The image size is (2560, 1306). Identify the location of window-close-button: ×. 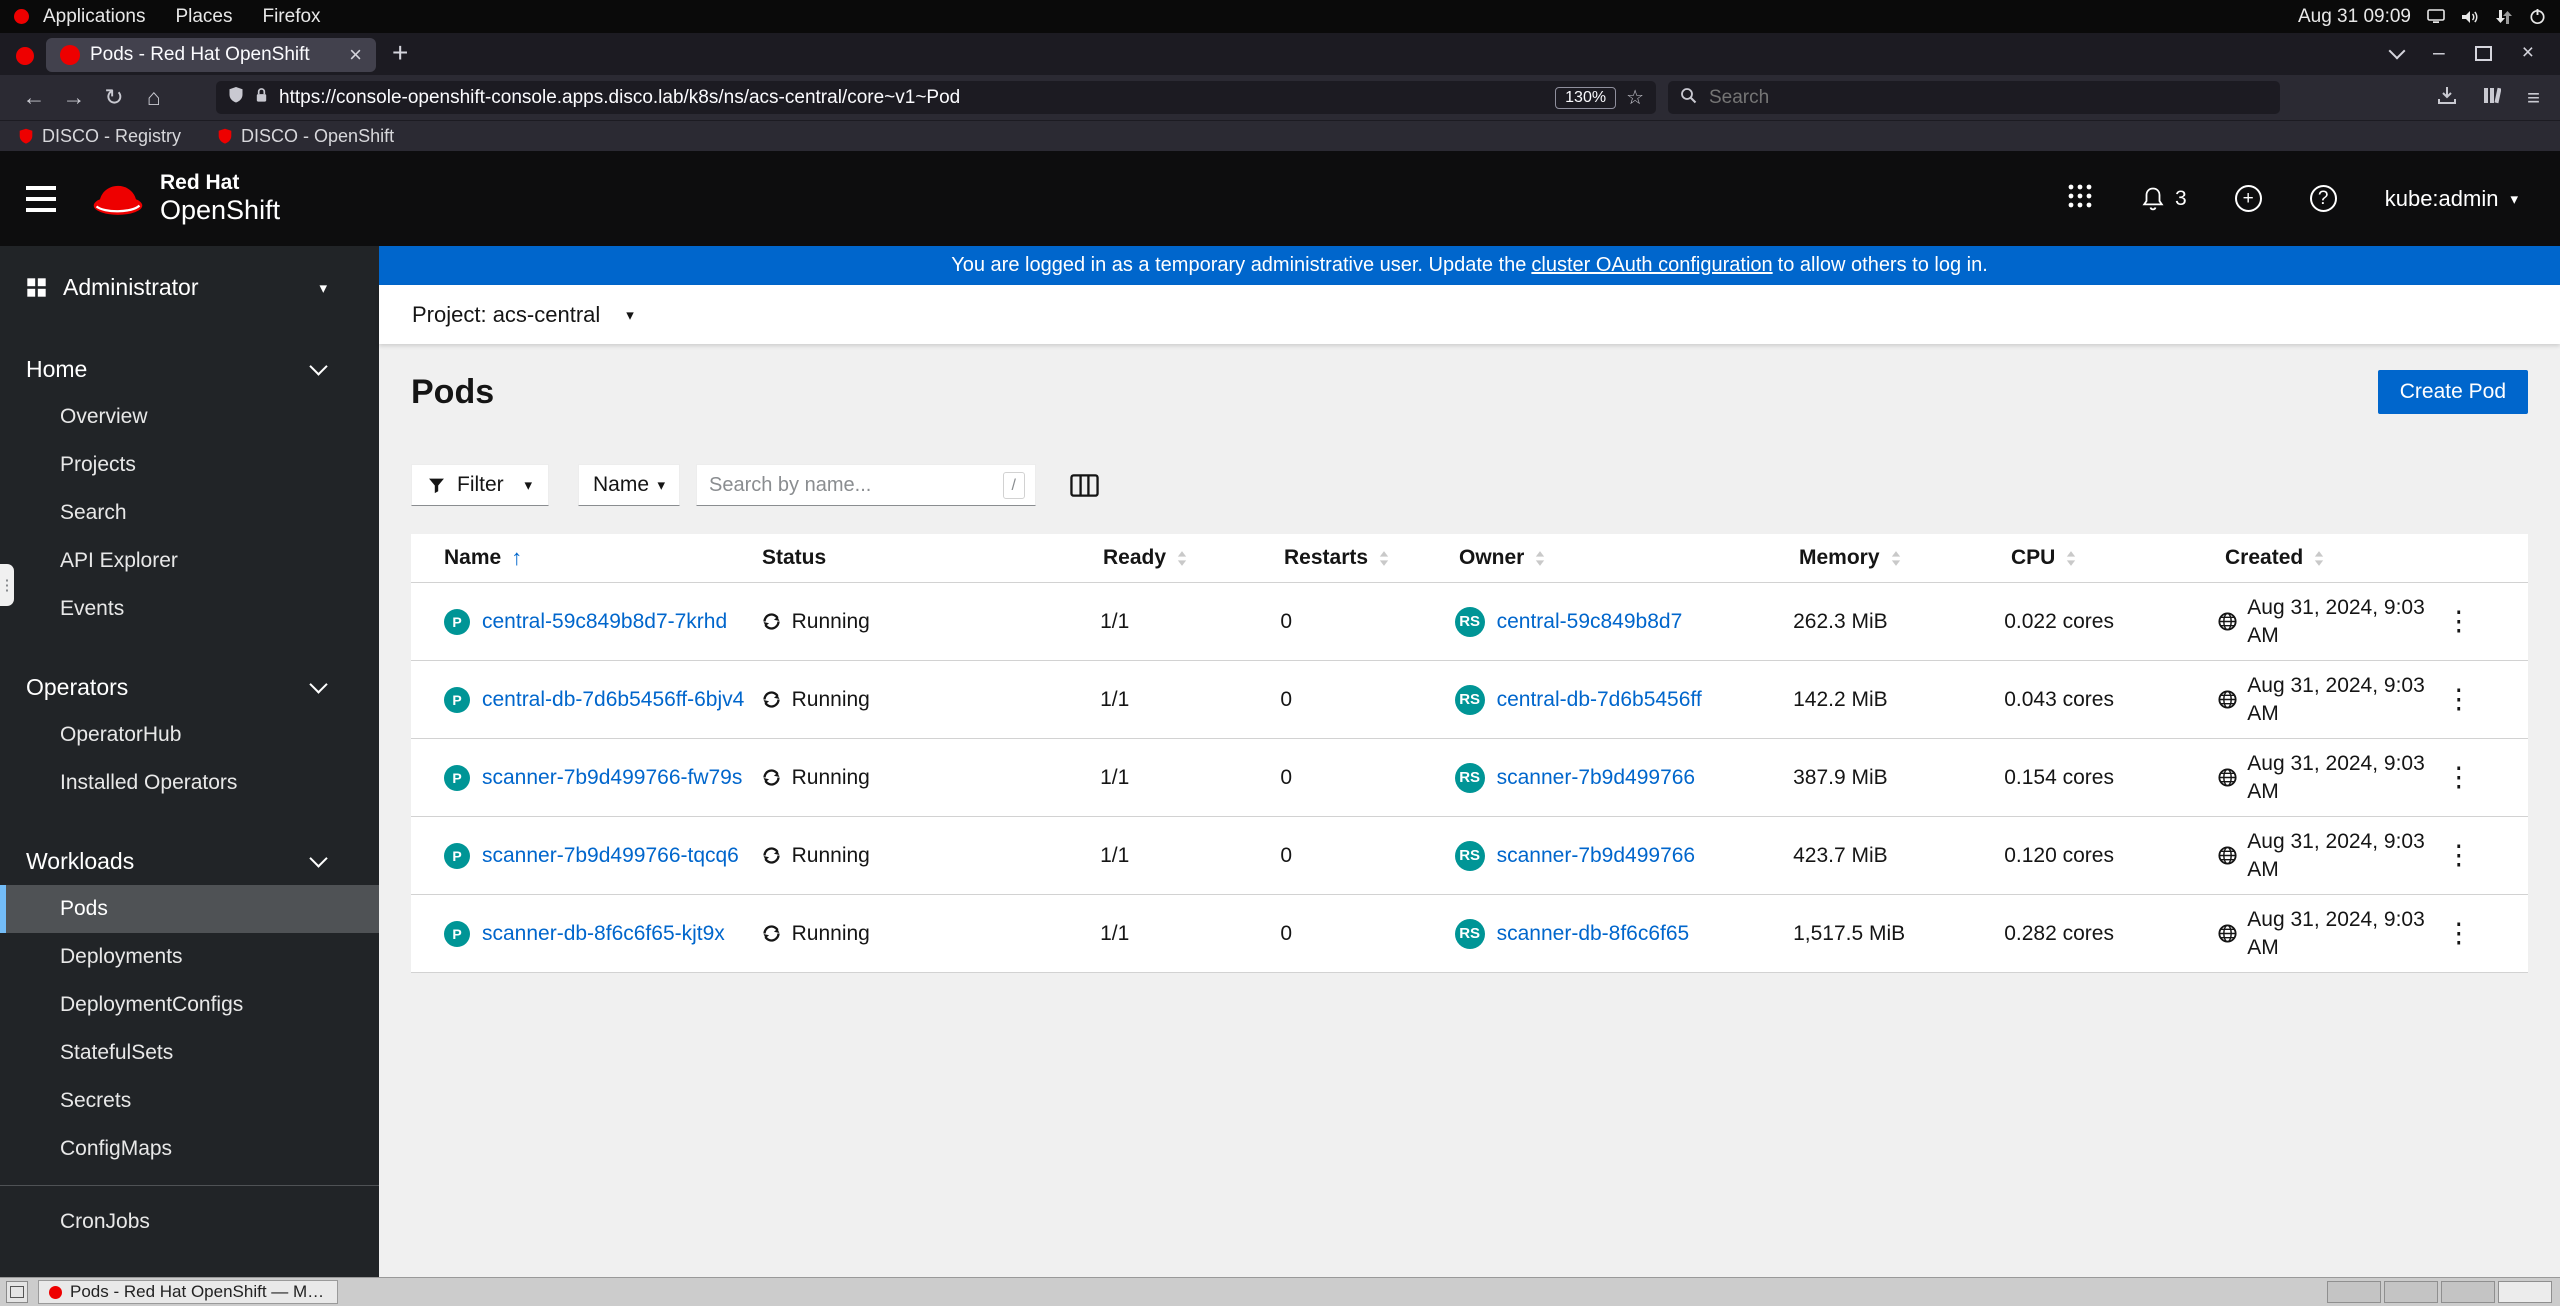
(2528, 53).